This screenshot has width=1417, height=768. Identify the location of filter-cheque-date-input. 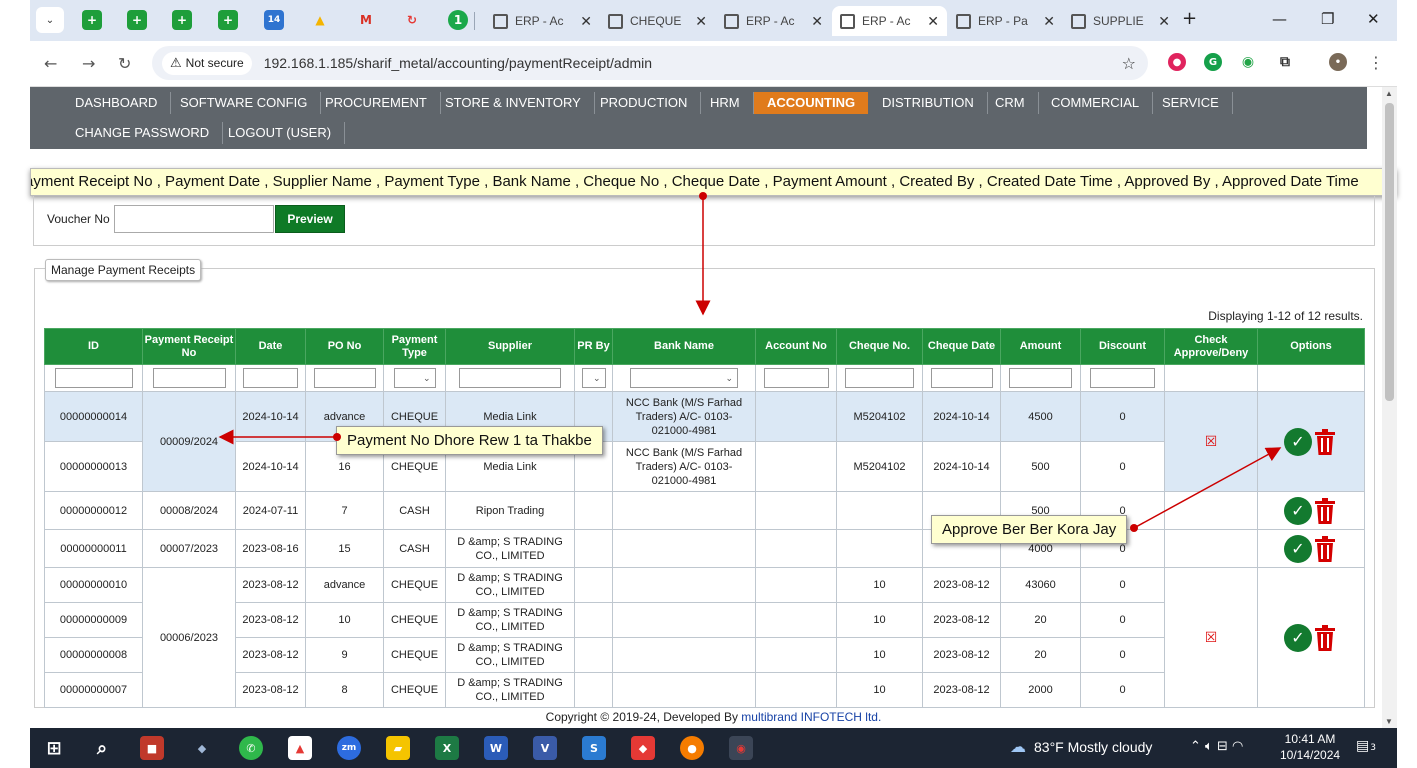
(961, 378).